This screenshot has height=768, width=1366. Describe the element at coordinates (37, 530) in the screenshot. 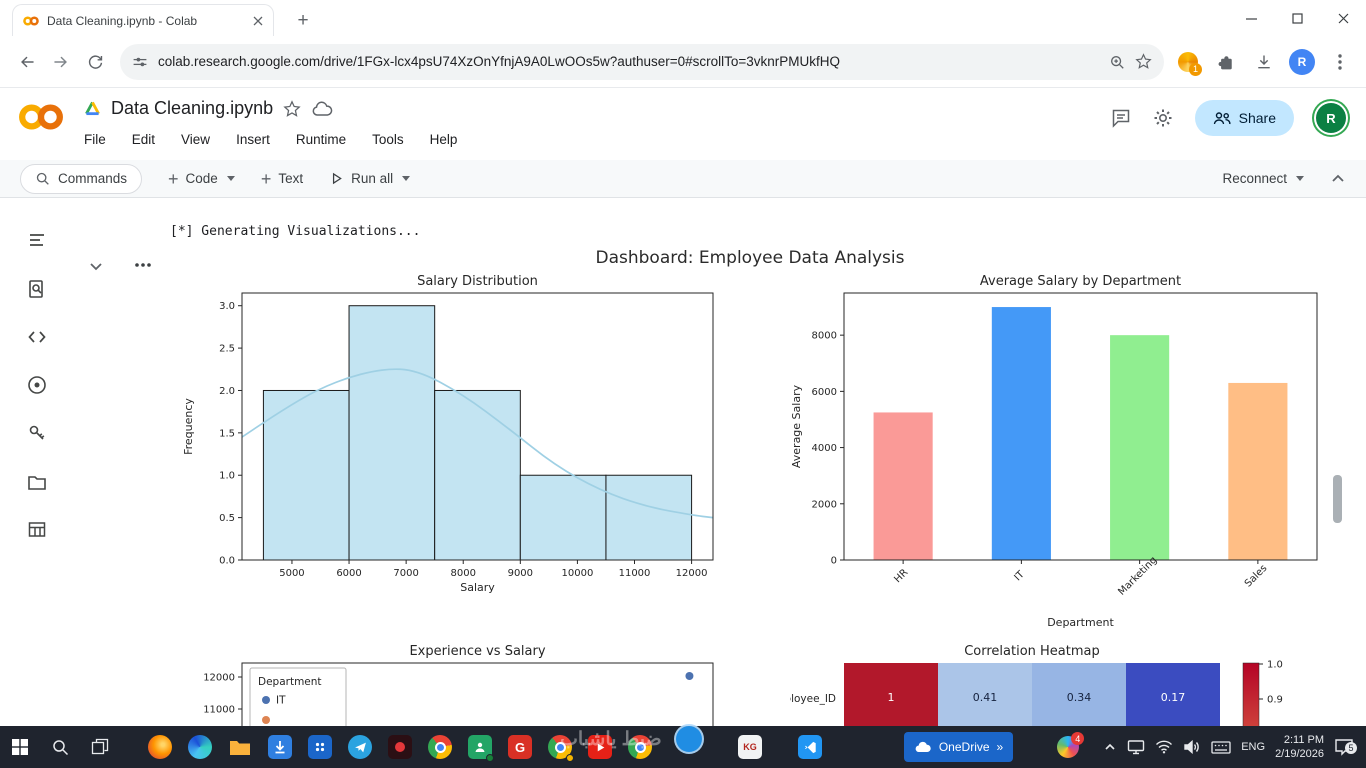

I see `table-grid-icon` at that location.